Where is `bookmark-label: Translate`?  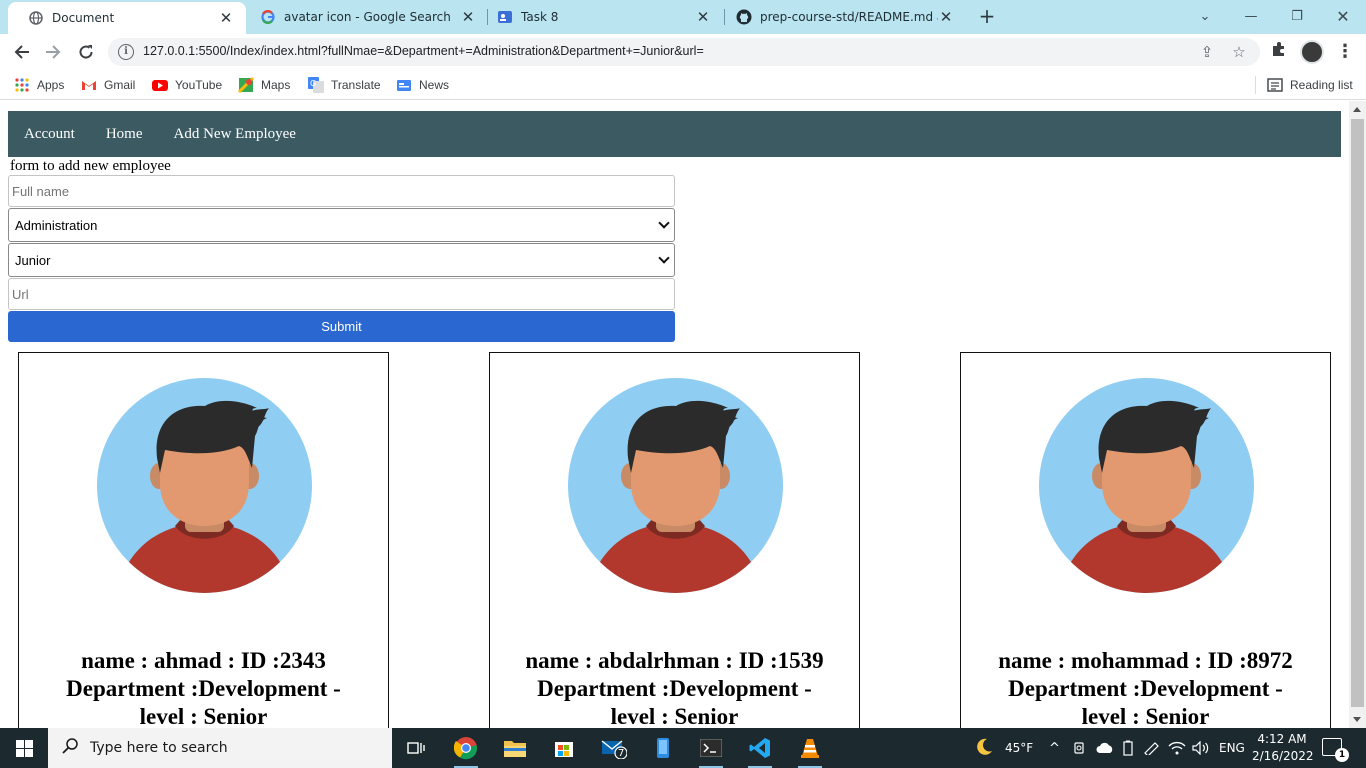
bookmark-label: Translate is located at coordinates (356, 85).